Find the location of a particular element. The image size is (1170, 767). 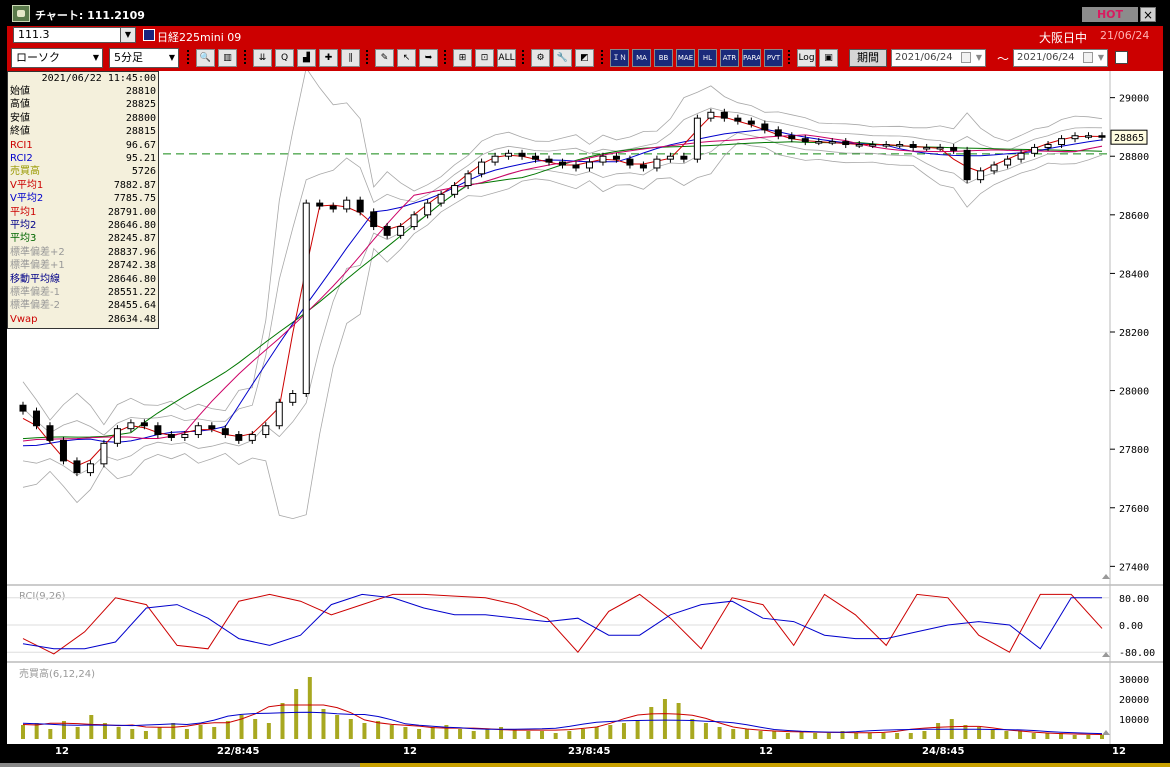

close-button: × is located at coordinates (1148, 14).